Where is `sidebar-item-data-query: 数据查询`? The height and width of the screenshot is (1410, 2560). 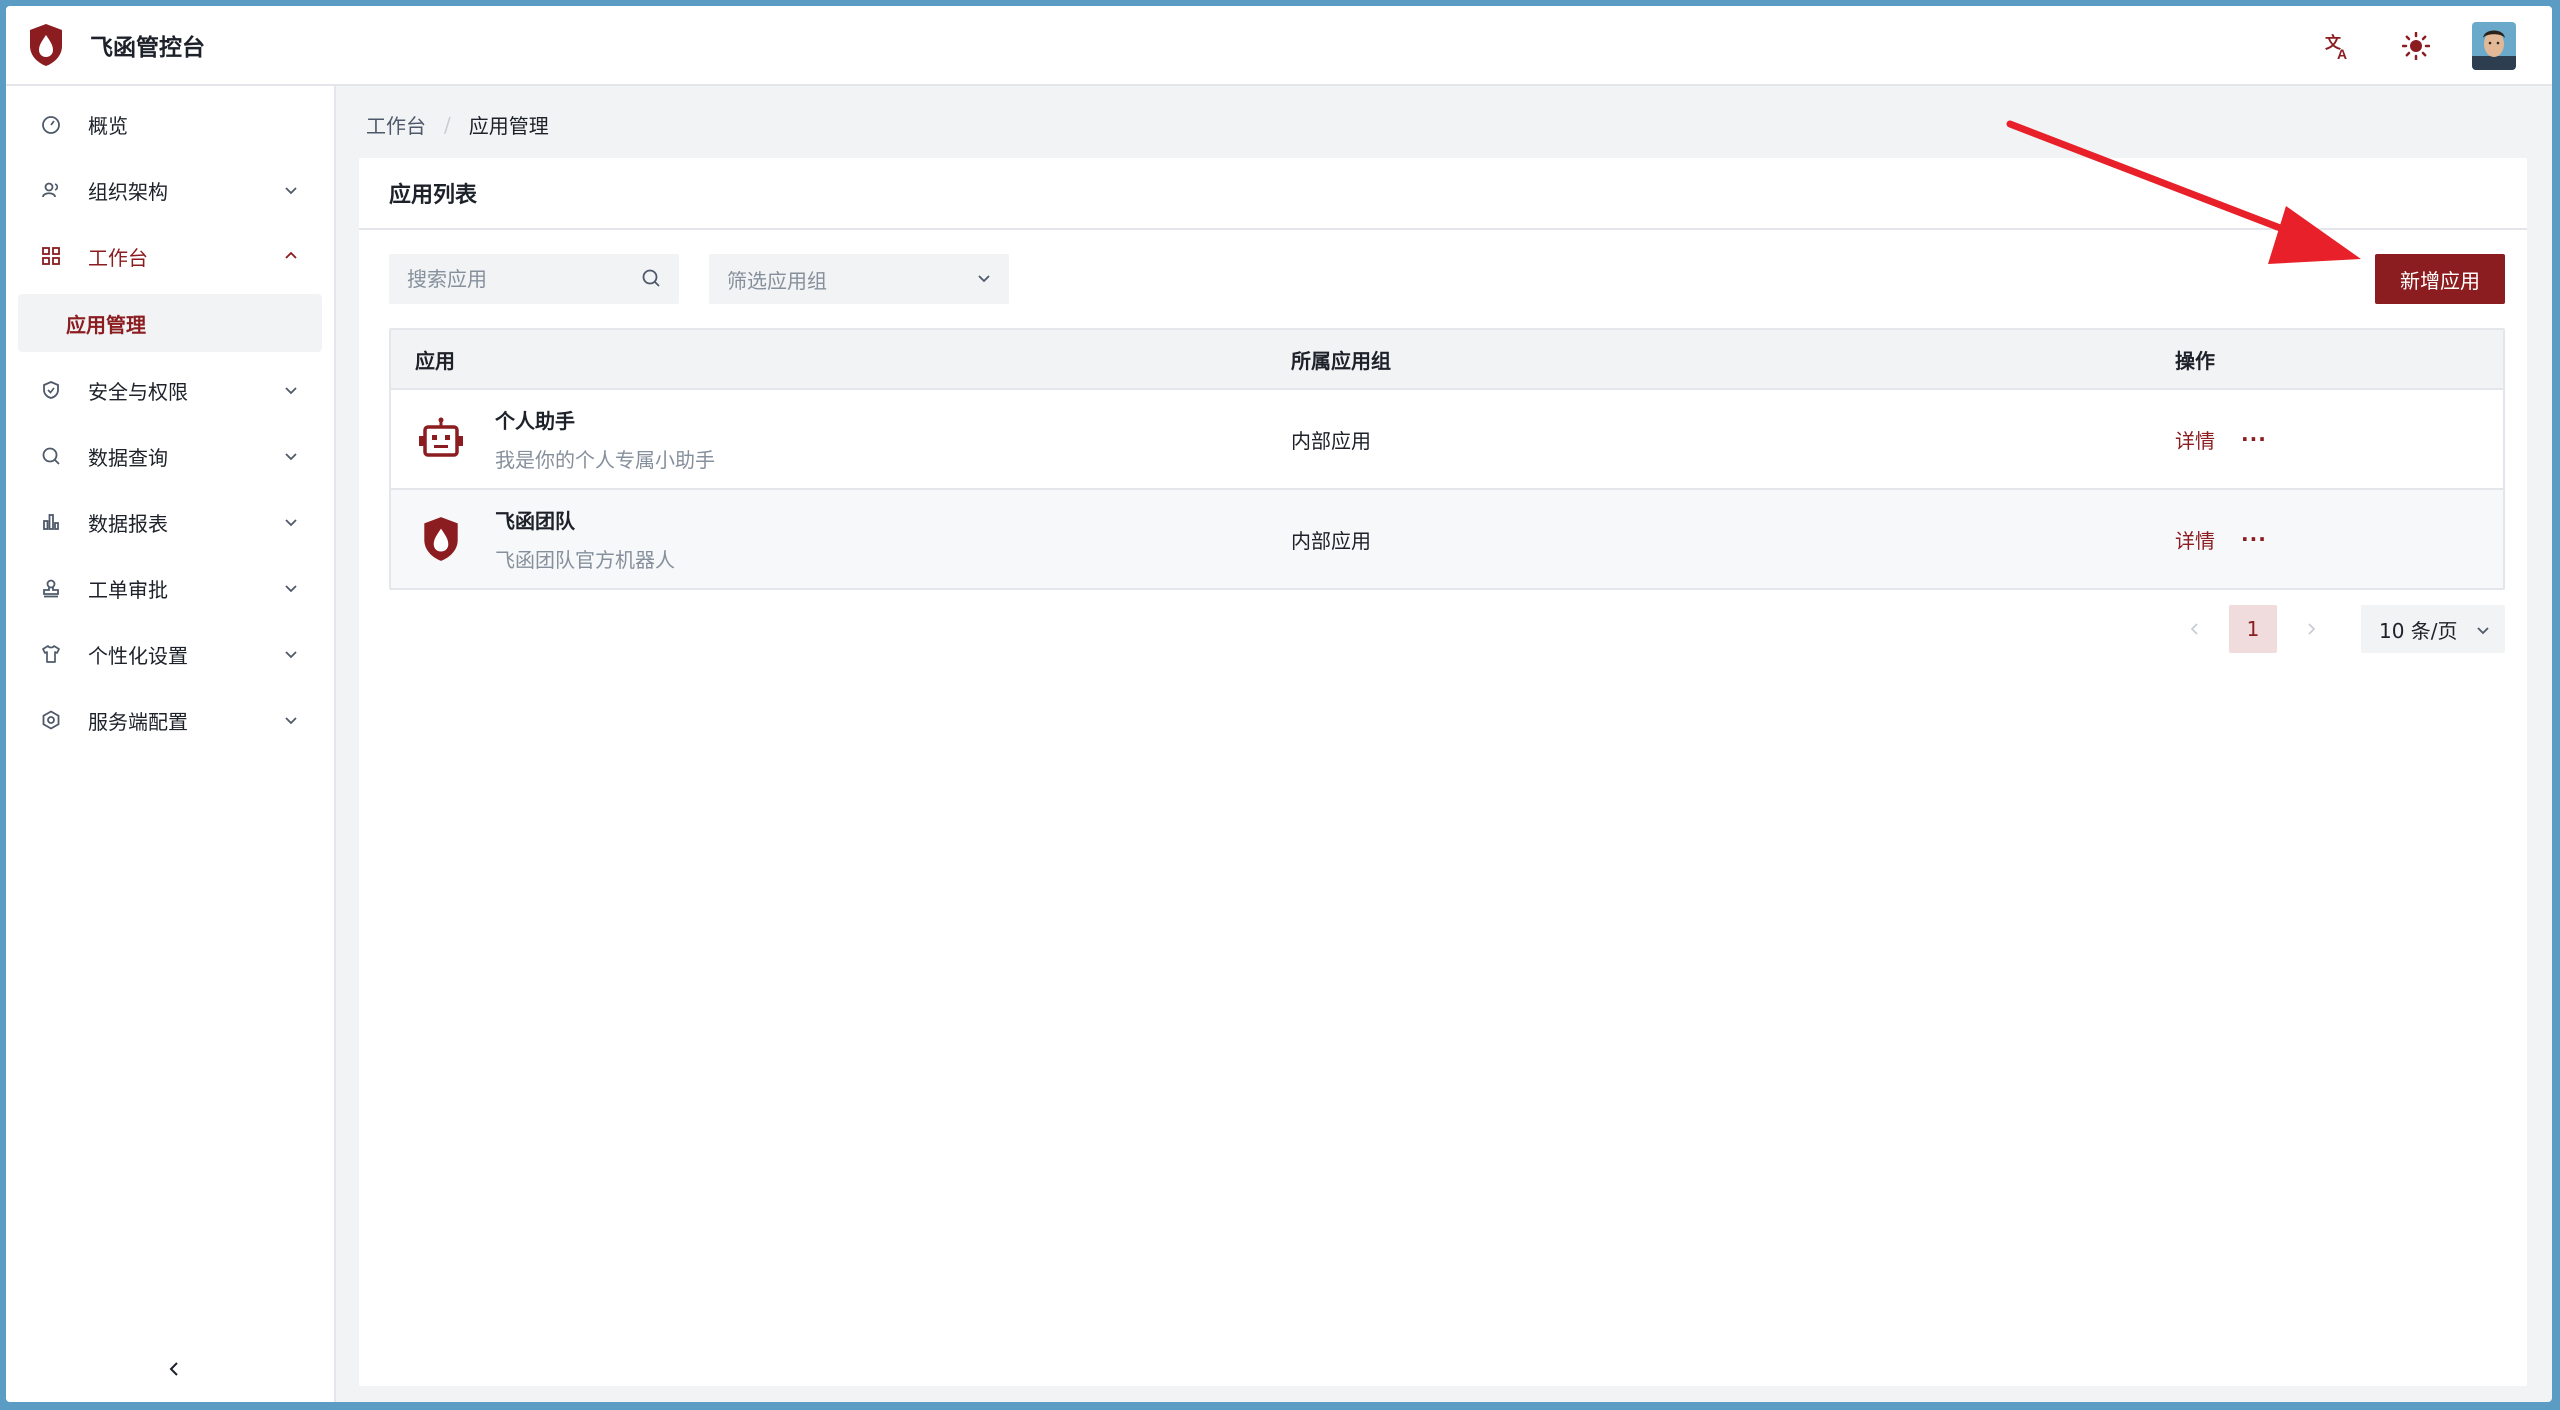 sidebar-item-data-query: 数据查询 is located at coordinates (170, 456).